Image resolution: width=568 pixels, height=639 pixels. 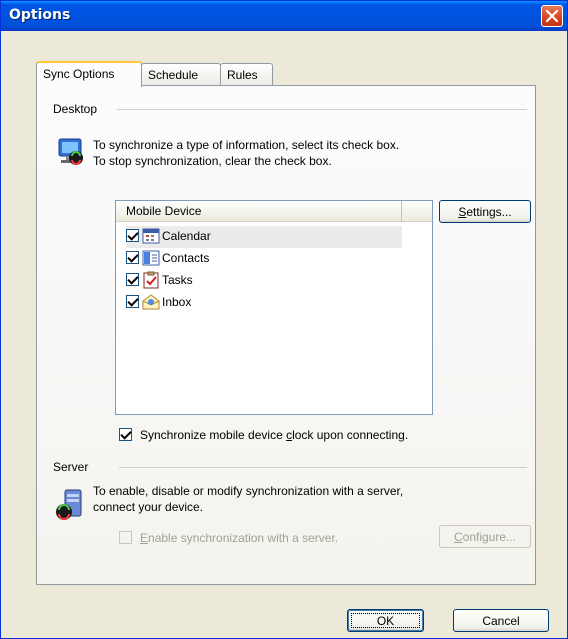 What do you see at coordinates (264, 303) in the screenshot?
I see `list-item-inbox: Inbox` at bounding box center [264, 303].